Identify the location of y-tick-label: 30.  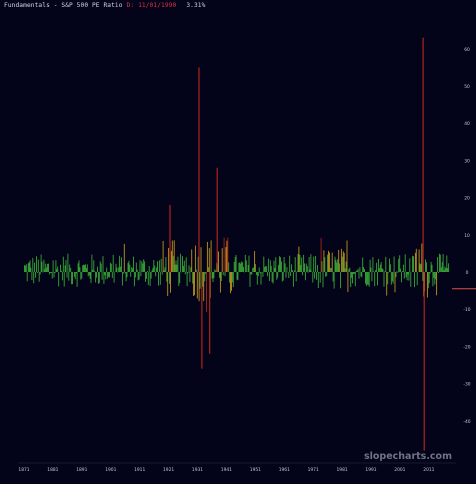
(467, 161).